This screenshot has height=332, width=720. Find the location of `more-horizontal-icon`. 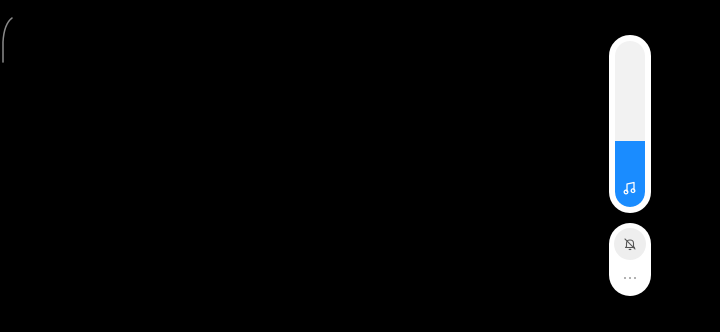

more-horizontal-icon is located at coordinates (630, 278).